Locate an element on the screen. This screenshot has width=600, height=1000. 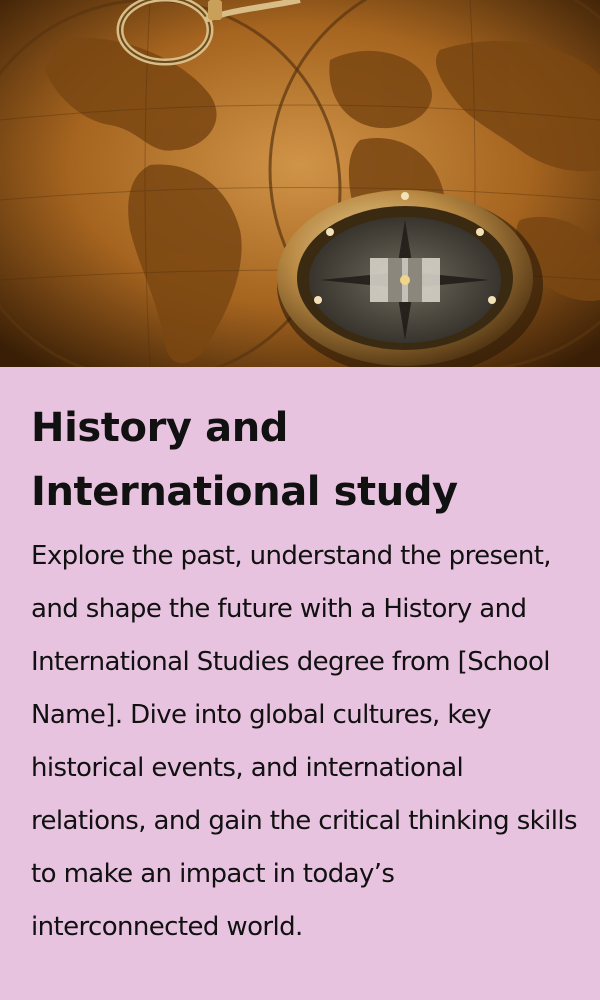
card-title: History and International study is located at coordinates (244, 460).